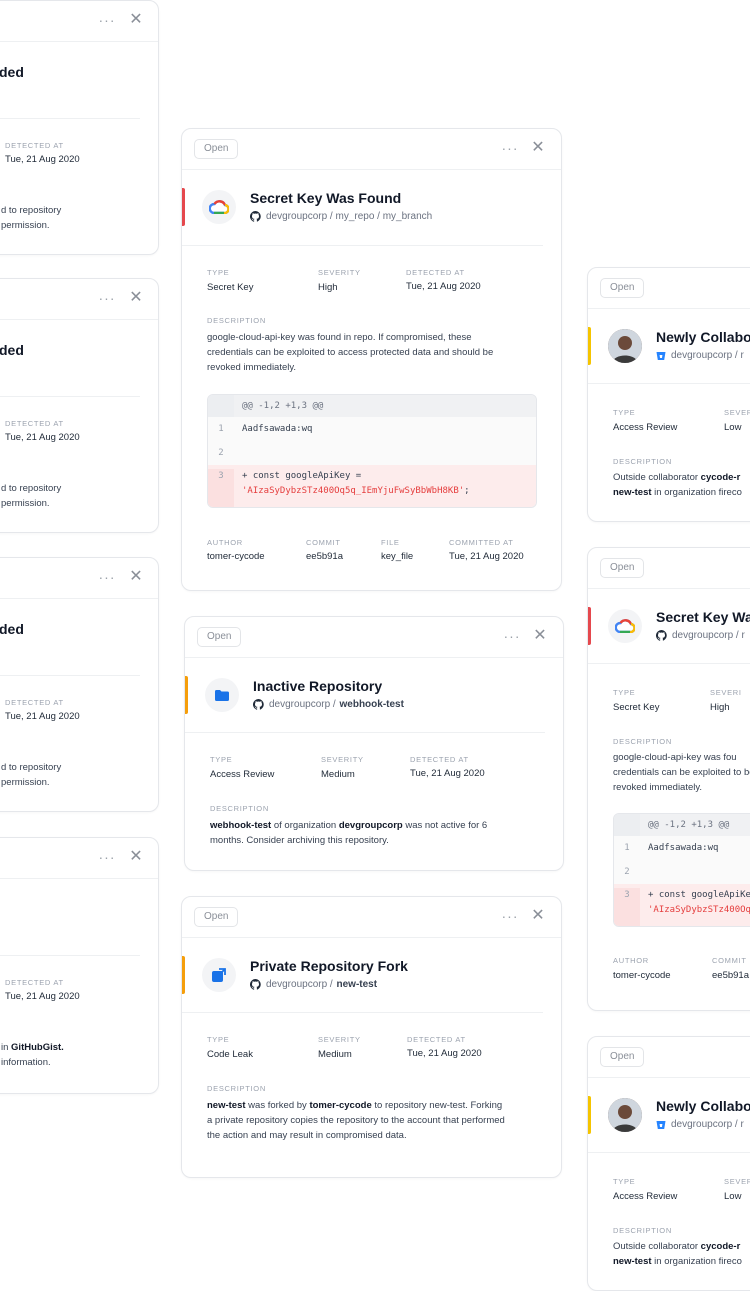 Image resolution: width=750 pixels, height=1291 pixels. I want to click on desc-text: in organization fireco, so click(696, 1261).